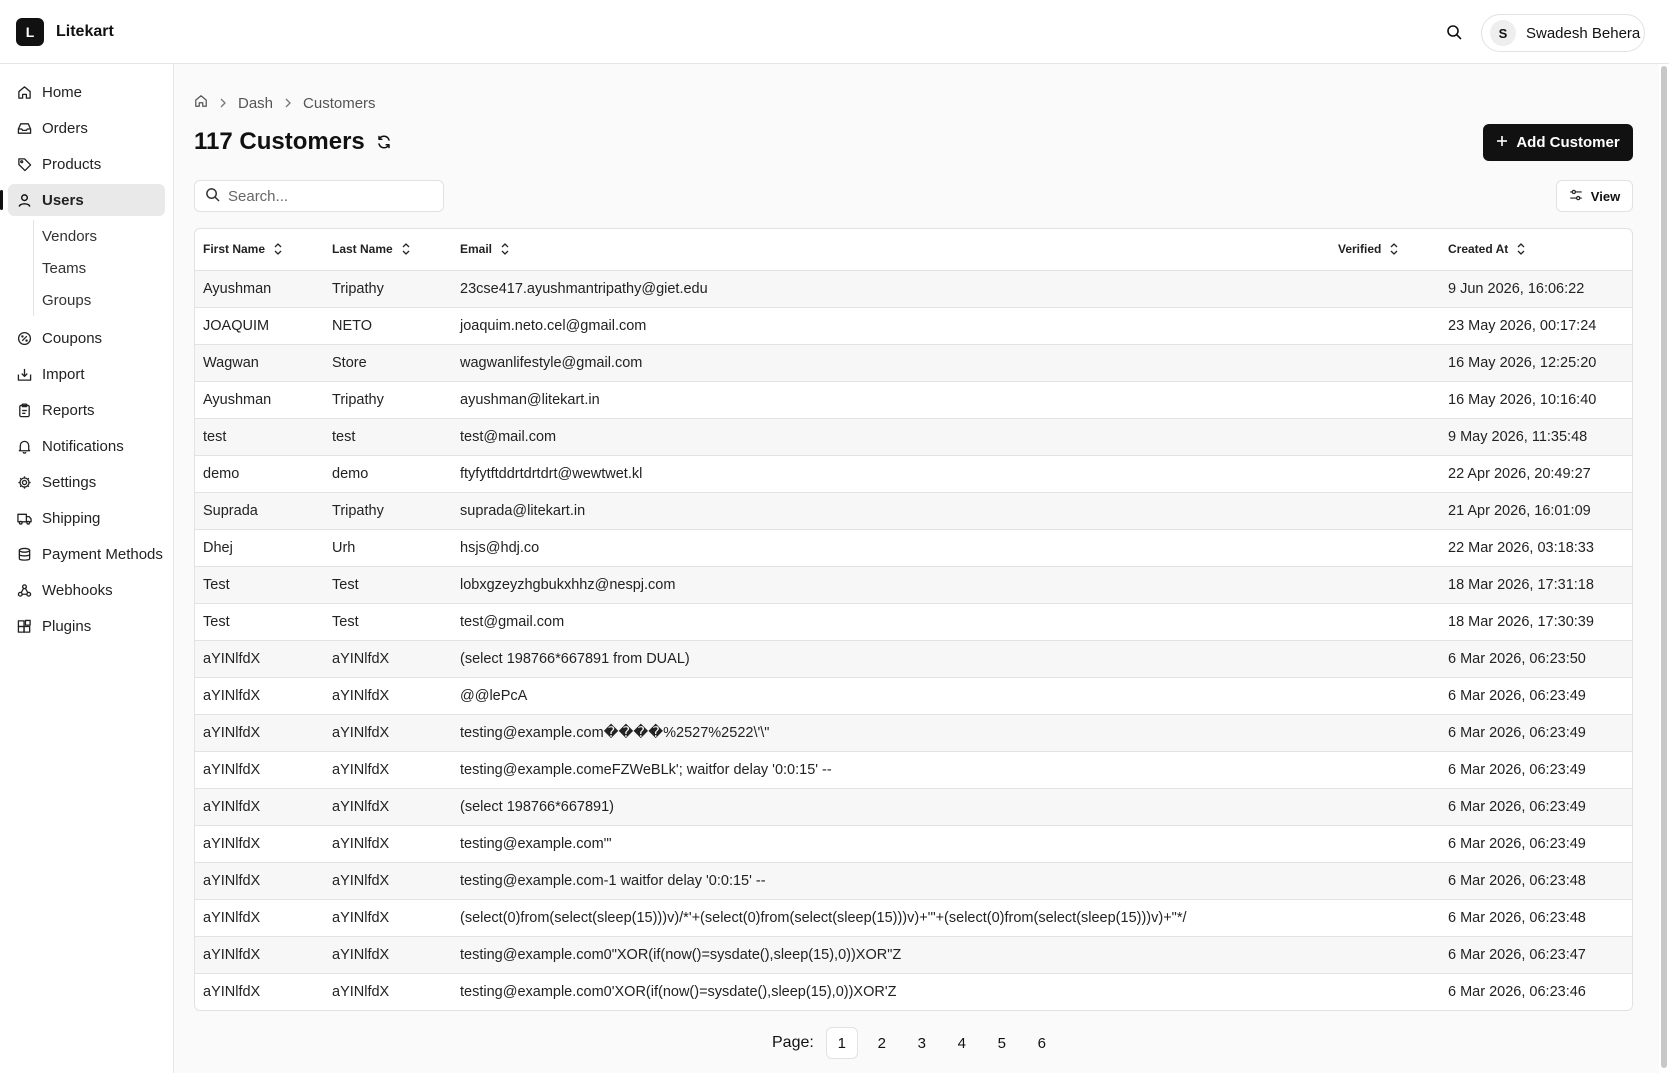 Image resolution: width=1669 pixels, height=1073 pixels. Describe the element at coordinates (891, 250) in the screenshot. I see `column-header-email: Email` at that location.